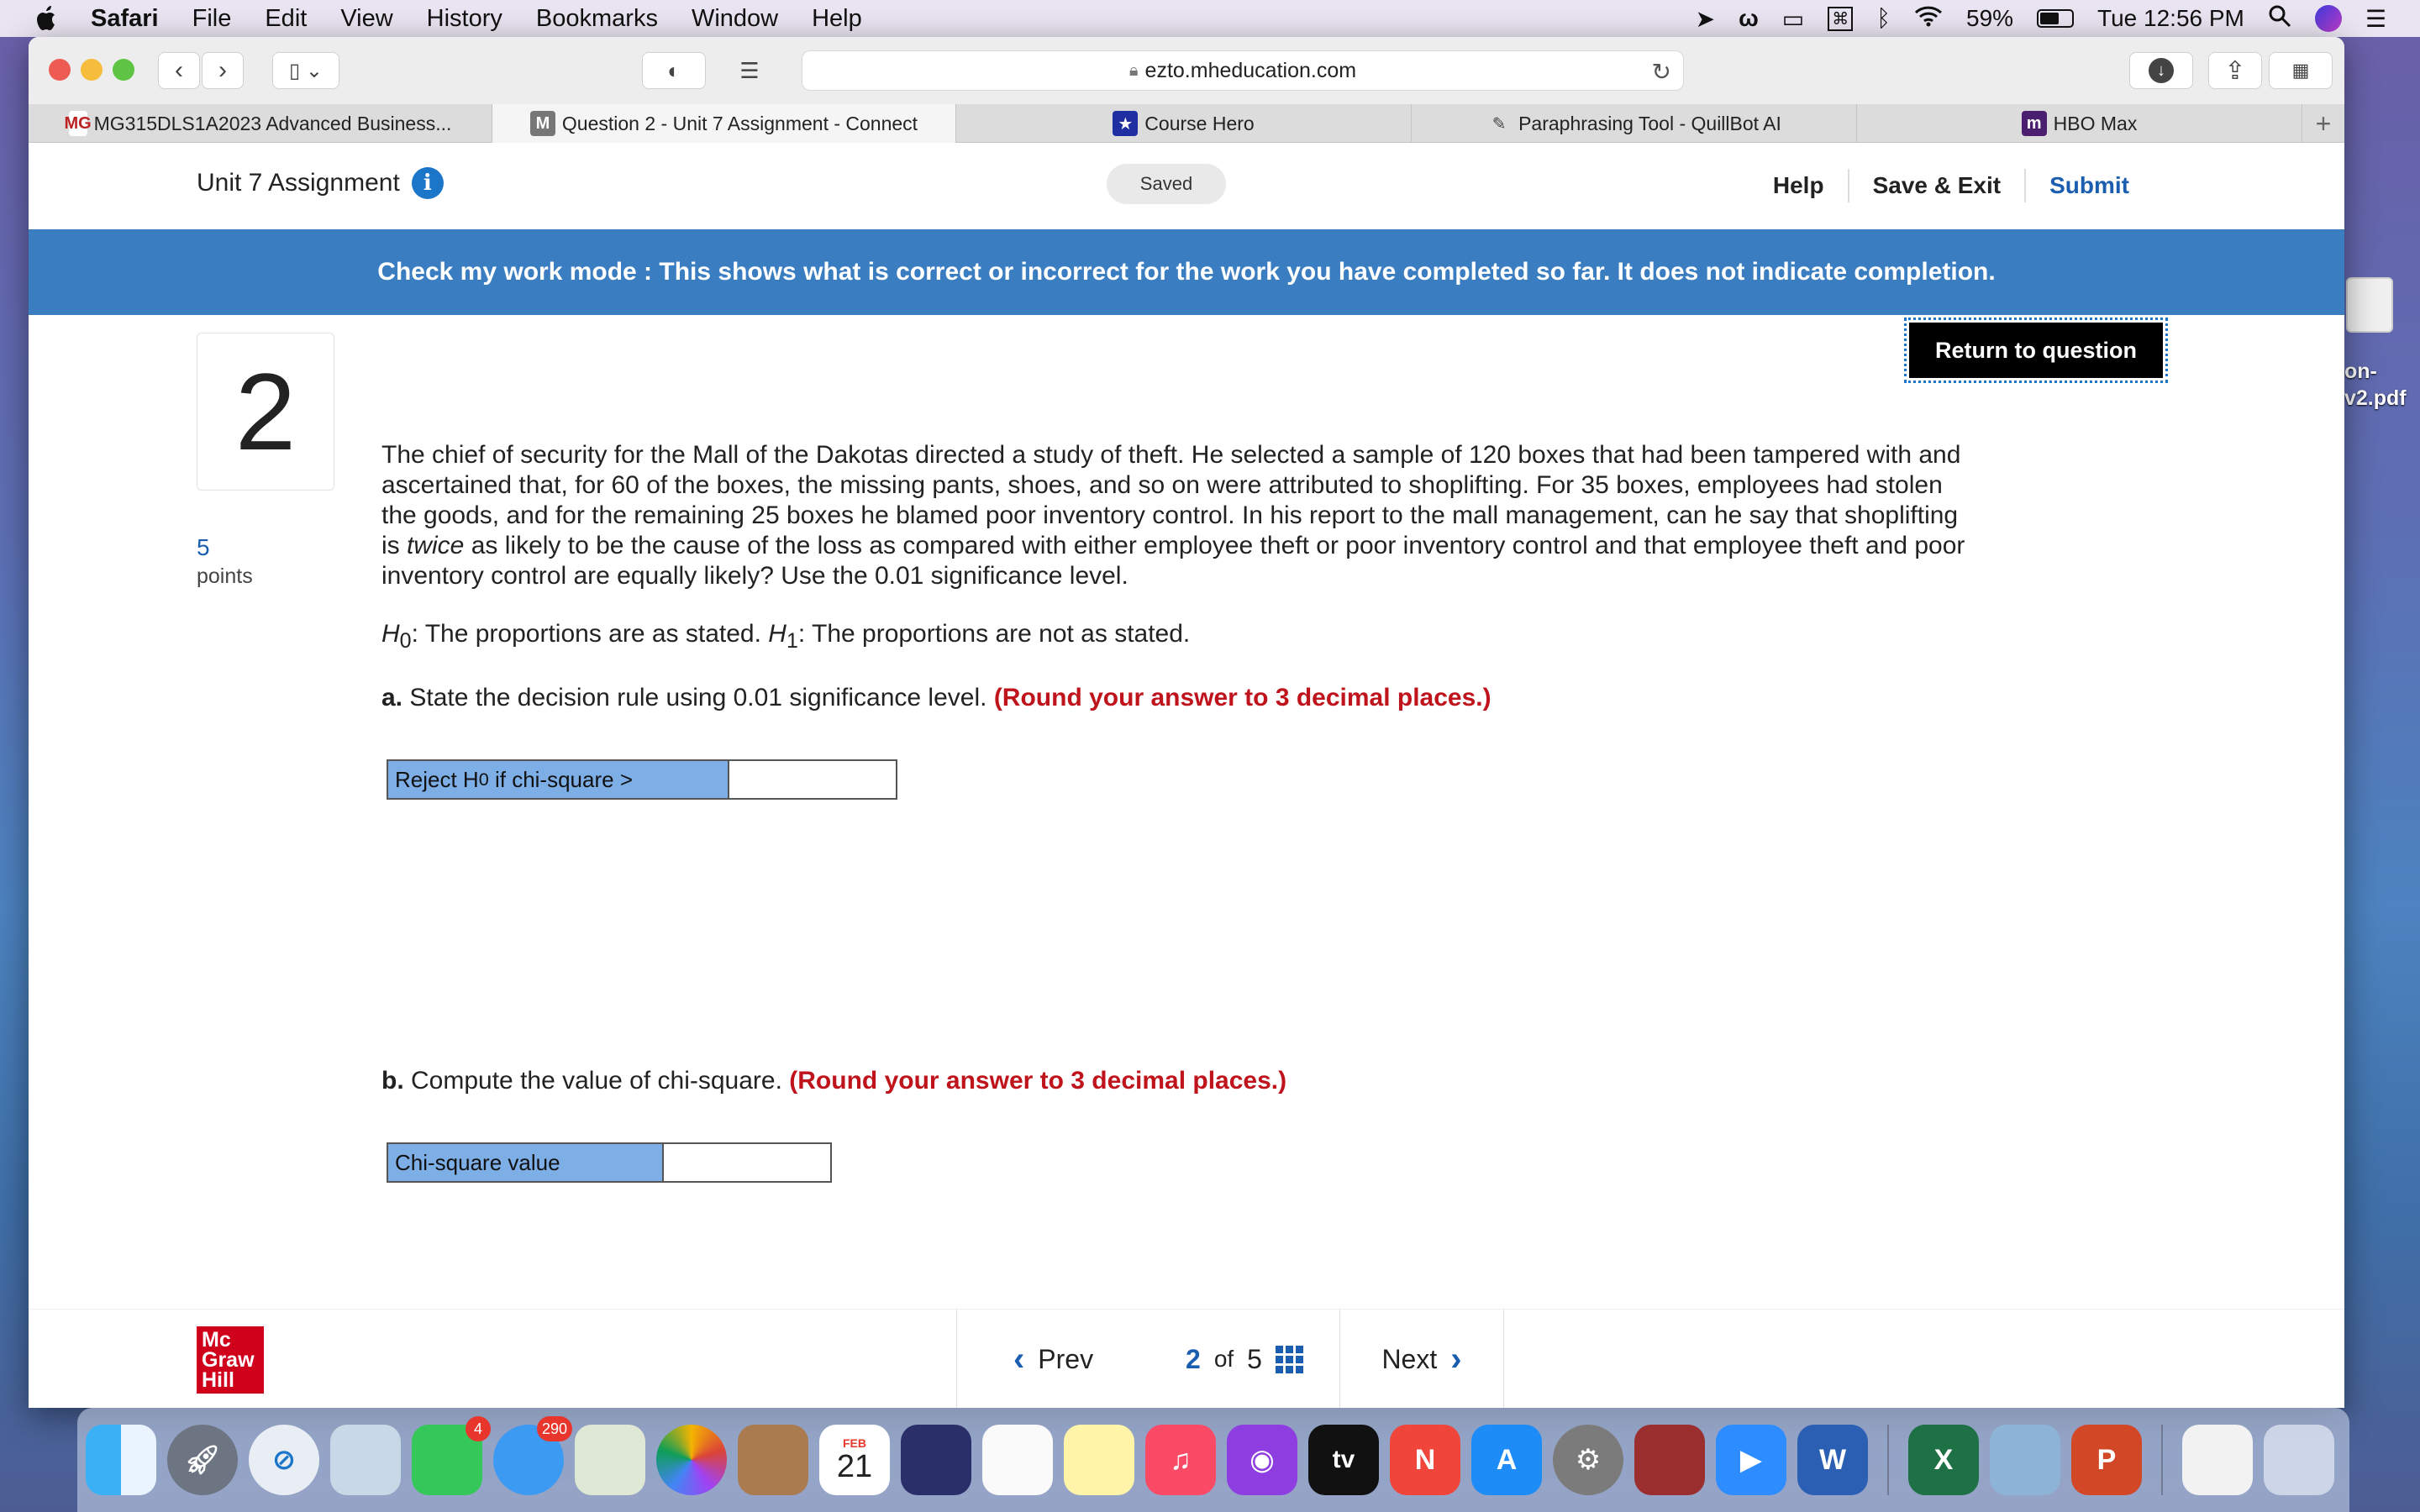 Image resolution: width=2420 pixels, height=1512 pixels. What do you see at coordinates (286, 19) in the screenshot?
I see `menu-edit: Edit` at bounding box center [286, 19].